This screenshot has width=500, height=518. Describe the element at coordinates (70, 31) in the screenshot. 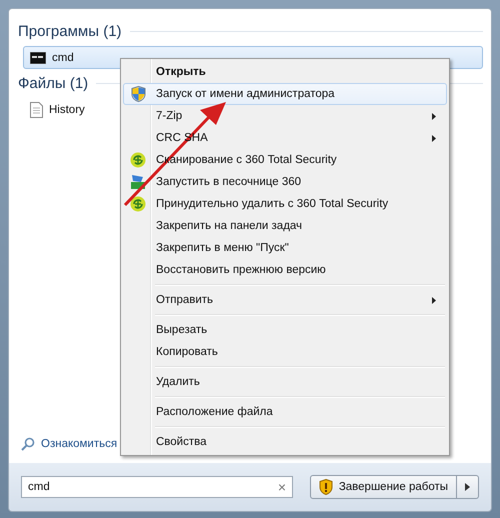

I see `section-heading: Программы (1)` at that location.